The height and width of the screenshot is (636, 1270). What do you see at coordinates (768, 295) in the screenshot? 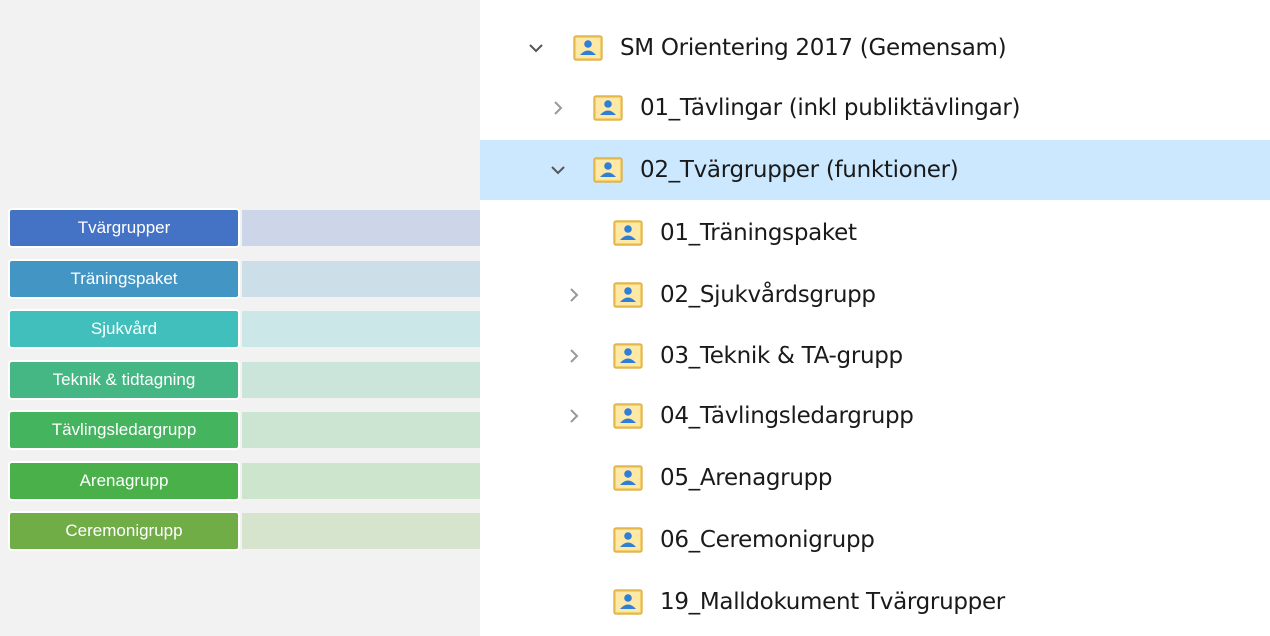
I see `tree-child-label: 02_Sjukvårdsgrupp` at bounding box center [768, 295].